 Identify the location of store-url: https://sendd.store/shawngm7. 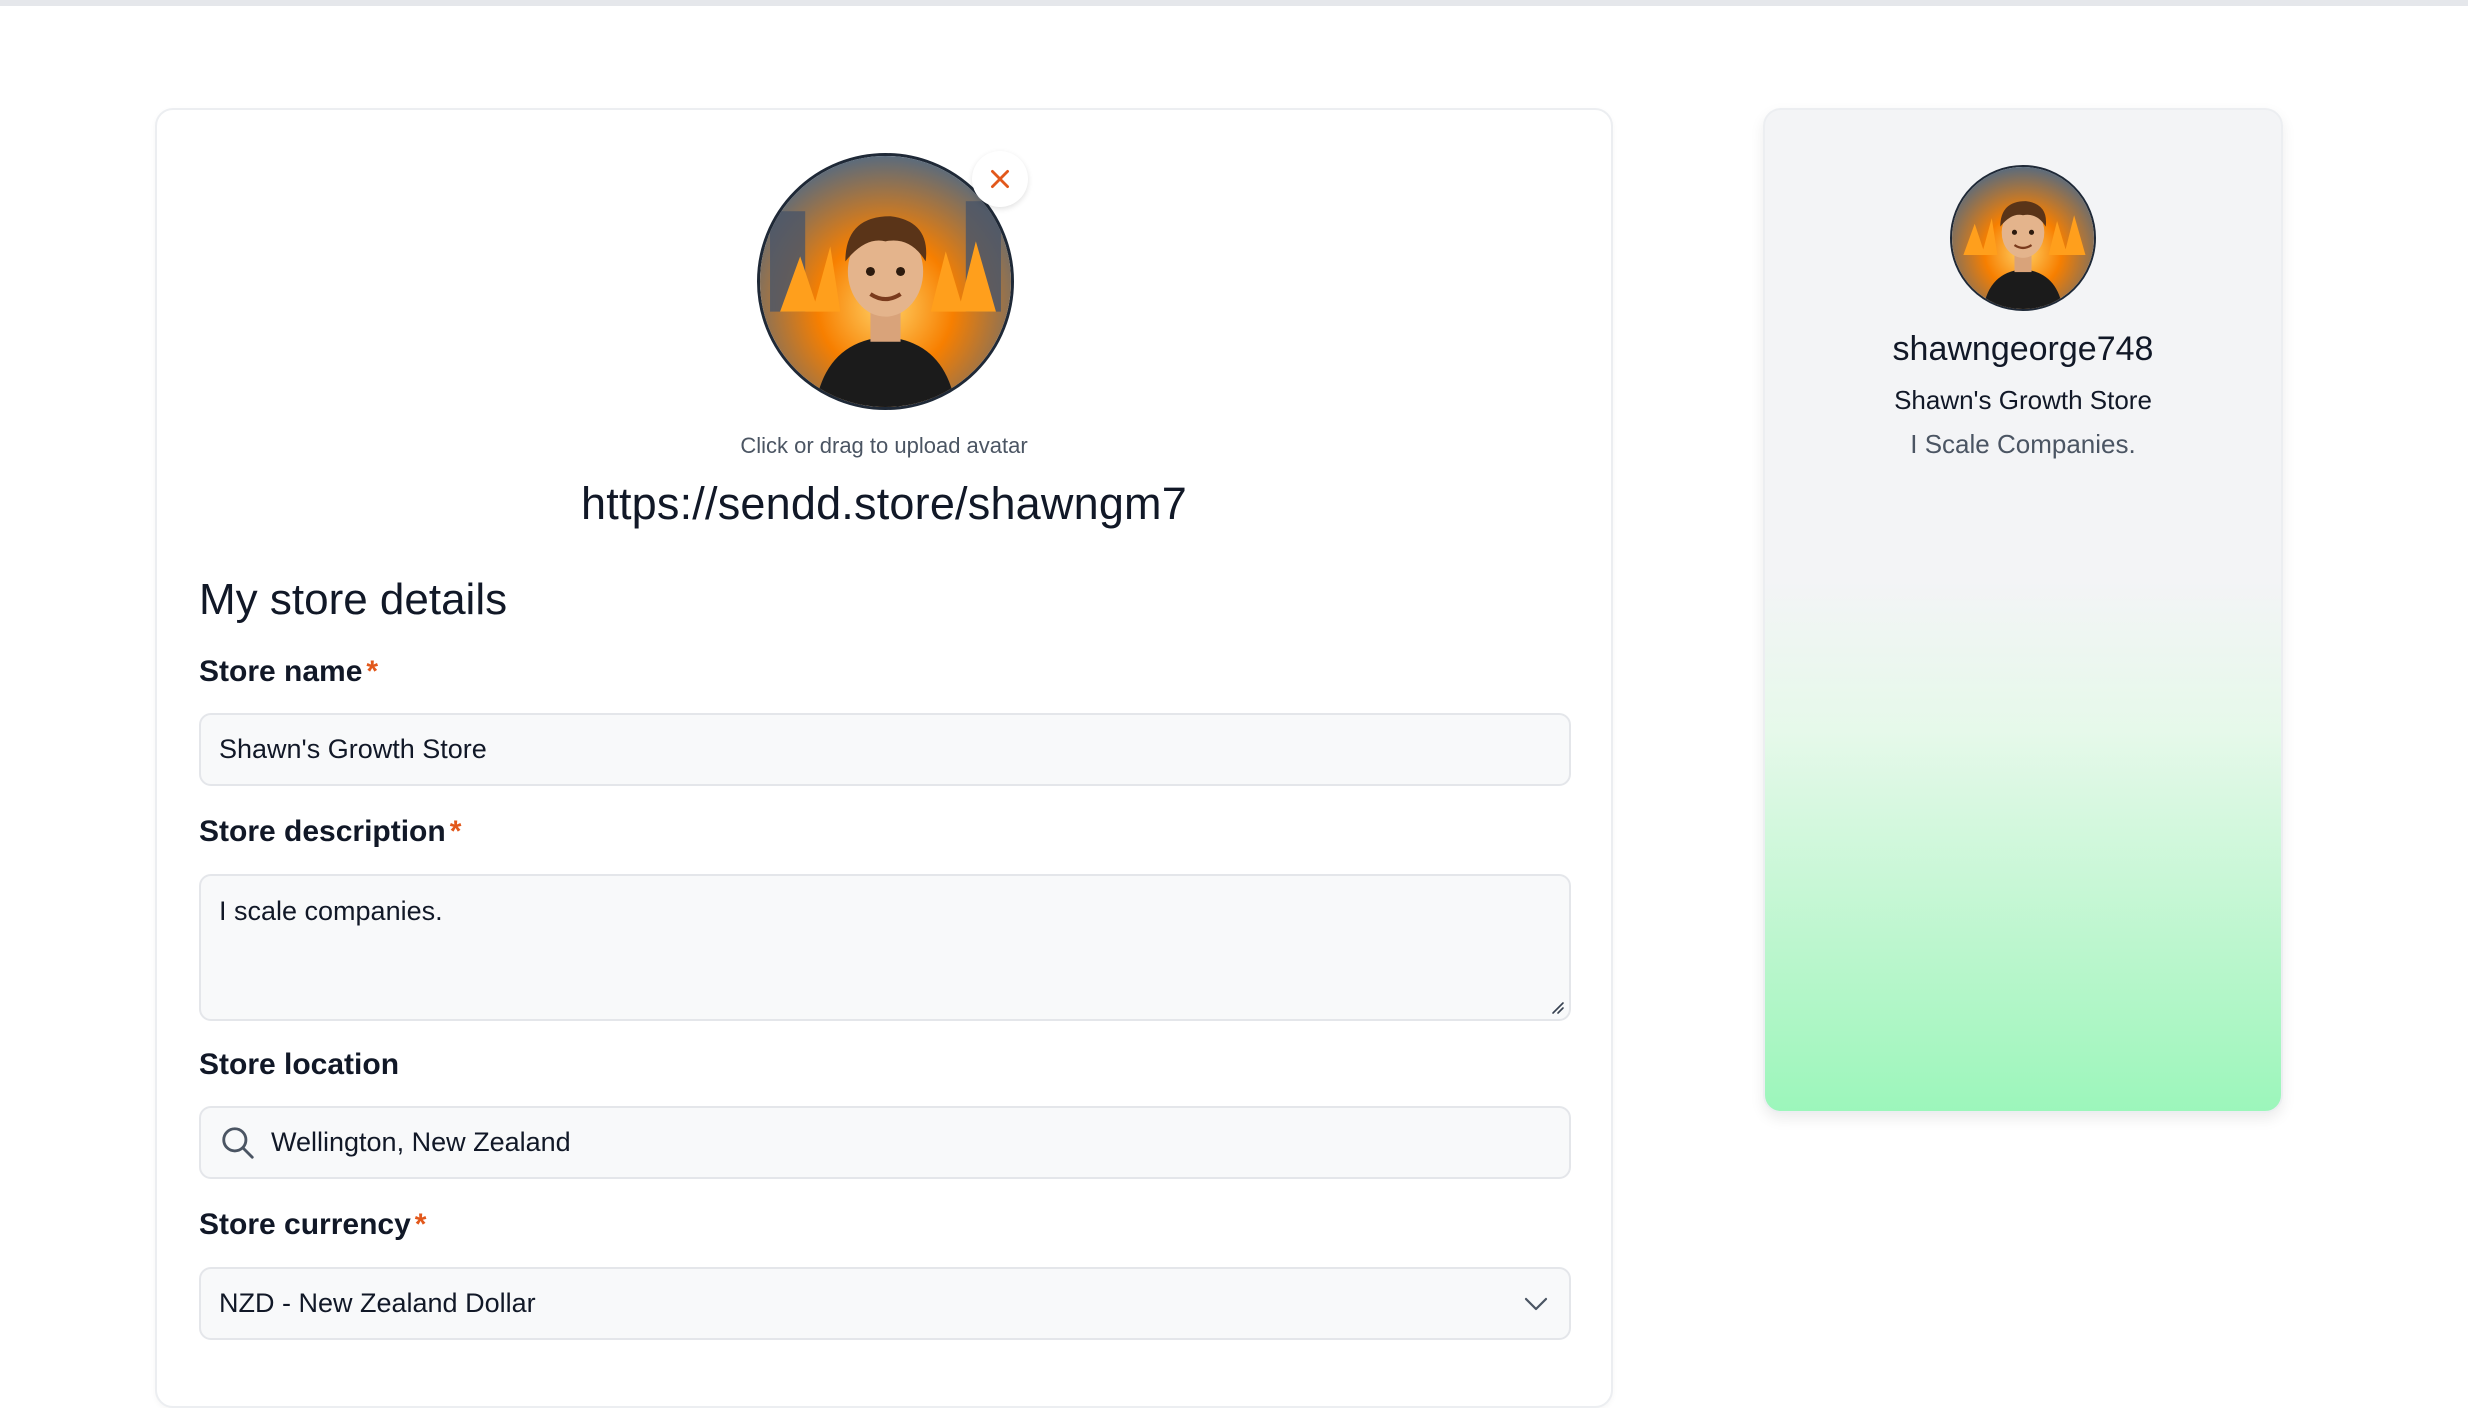
(884, 503).